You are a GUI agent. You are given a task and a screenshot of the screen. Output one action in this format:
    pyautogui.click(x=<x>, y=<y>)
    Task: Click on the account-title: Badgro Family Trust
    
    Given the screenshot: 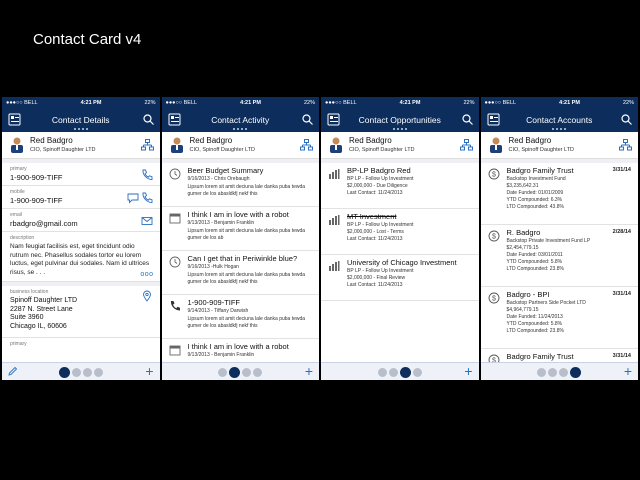 What is the action you would take?
    pyautogui.click(x=540, y=170)
    